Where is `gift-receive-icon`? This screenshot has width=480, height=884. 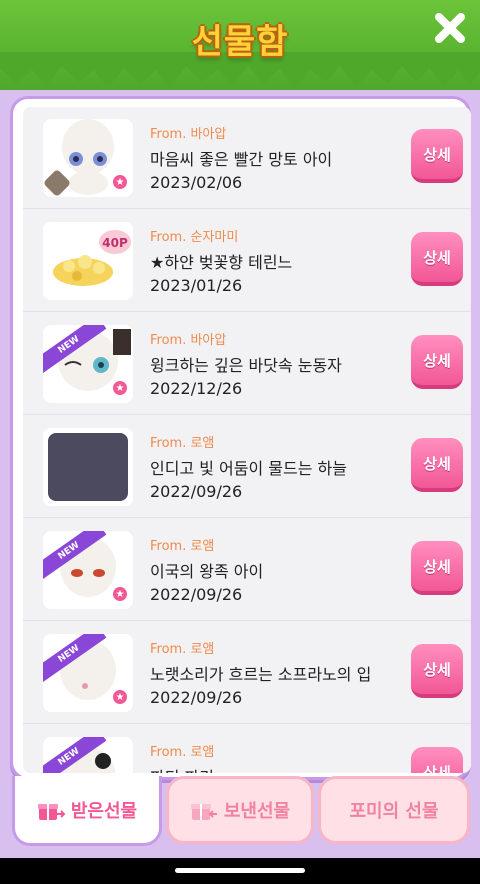 gift-receive-icon is located at coordinates (51, 811).